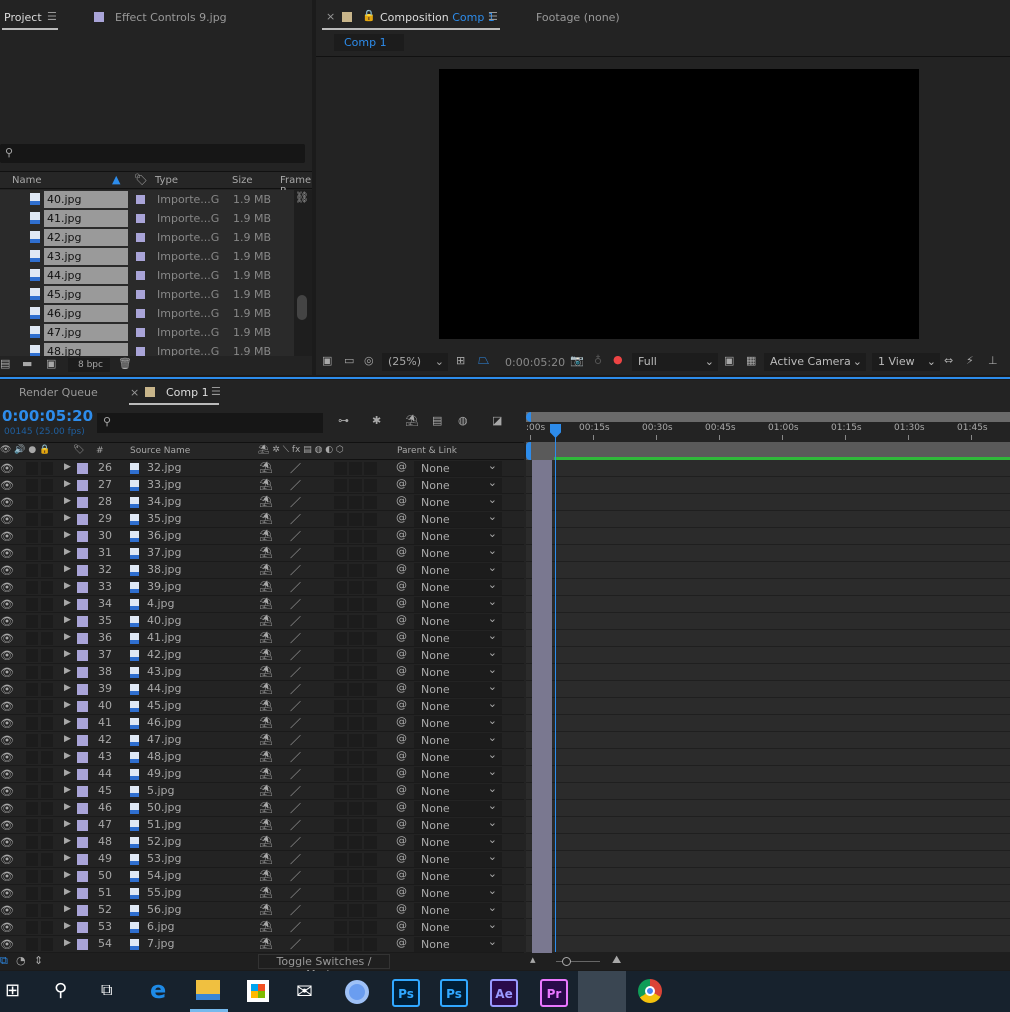 This screenshot has width=1010, height=1012. I want to click on zoom-out-icon: ▴, so click(533, 959).